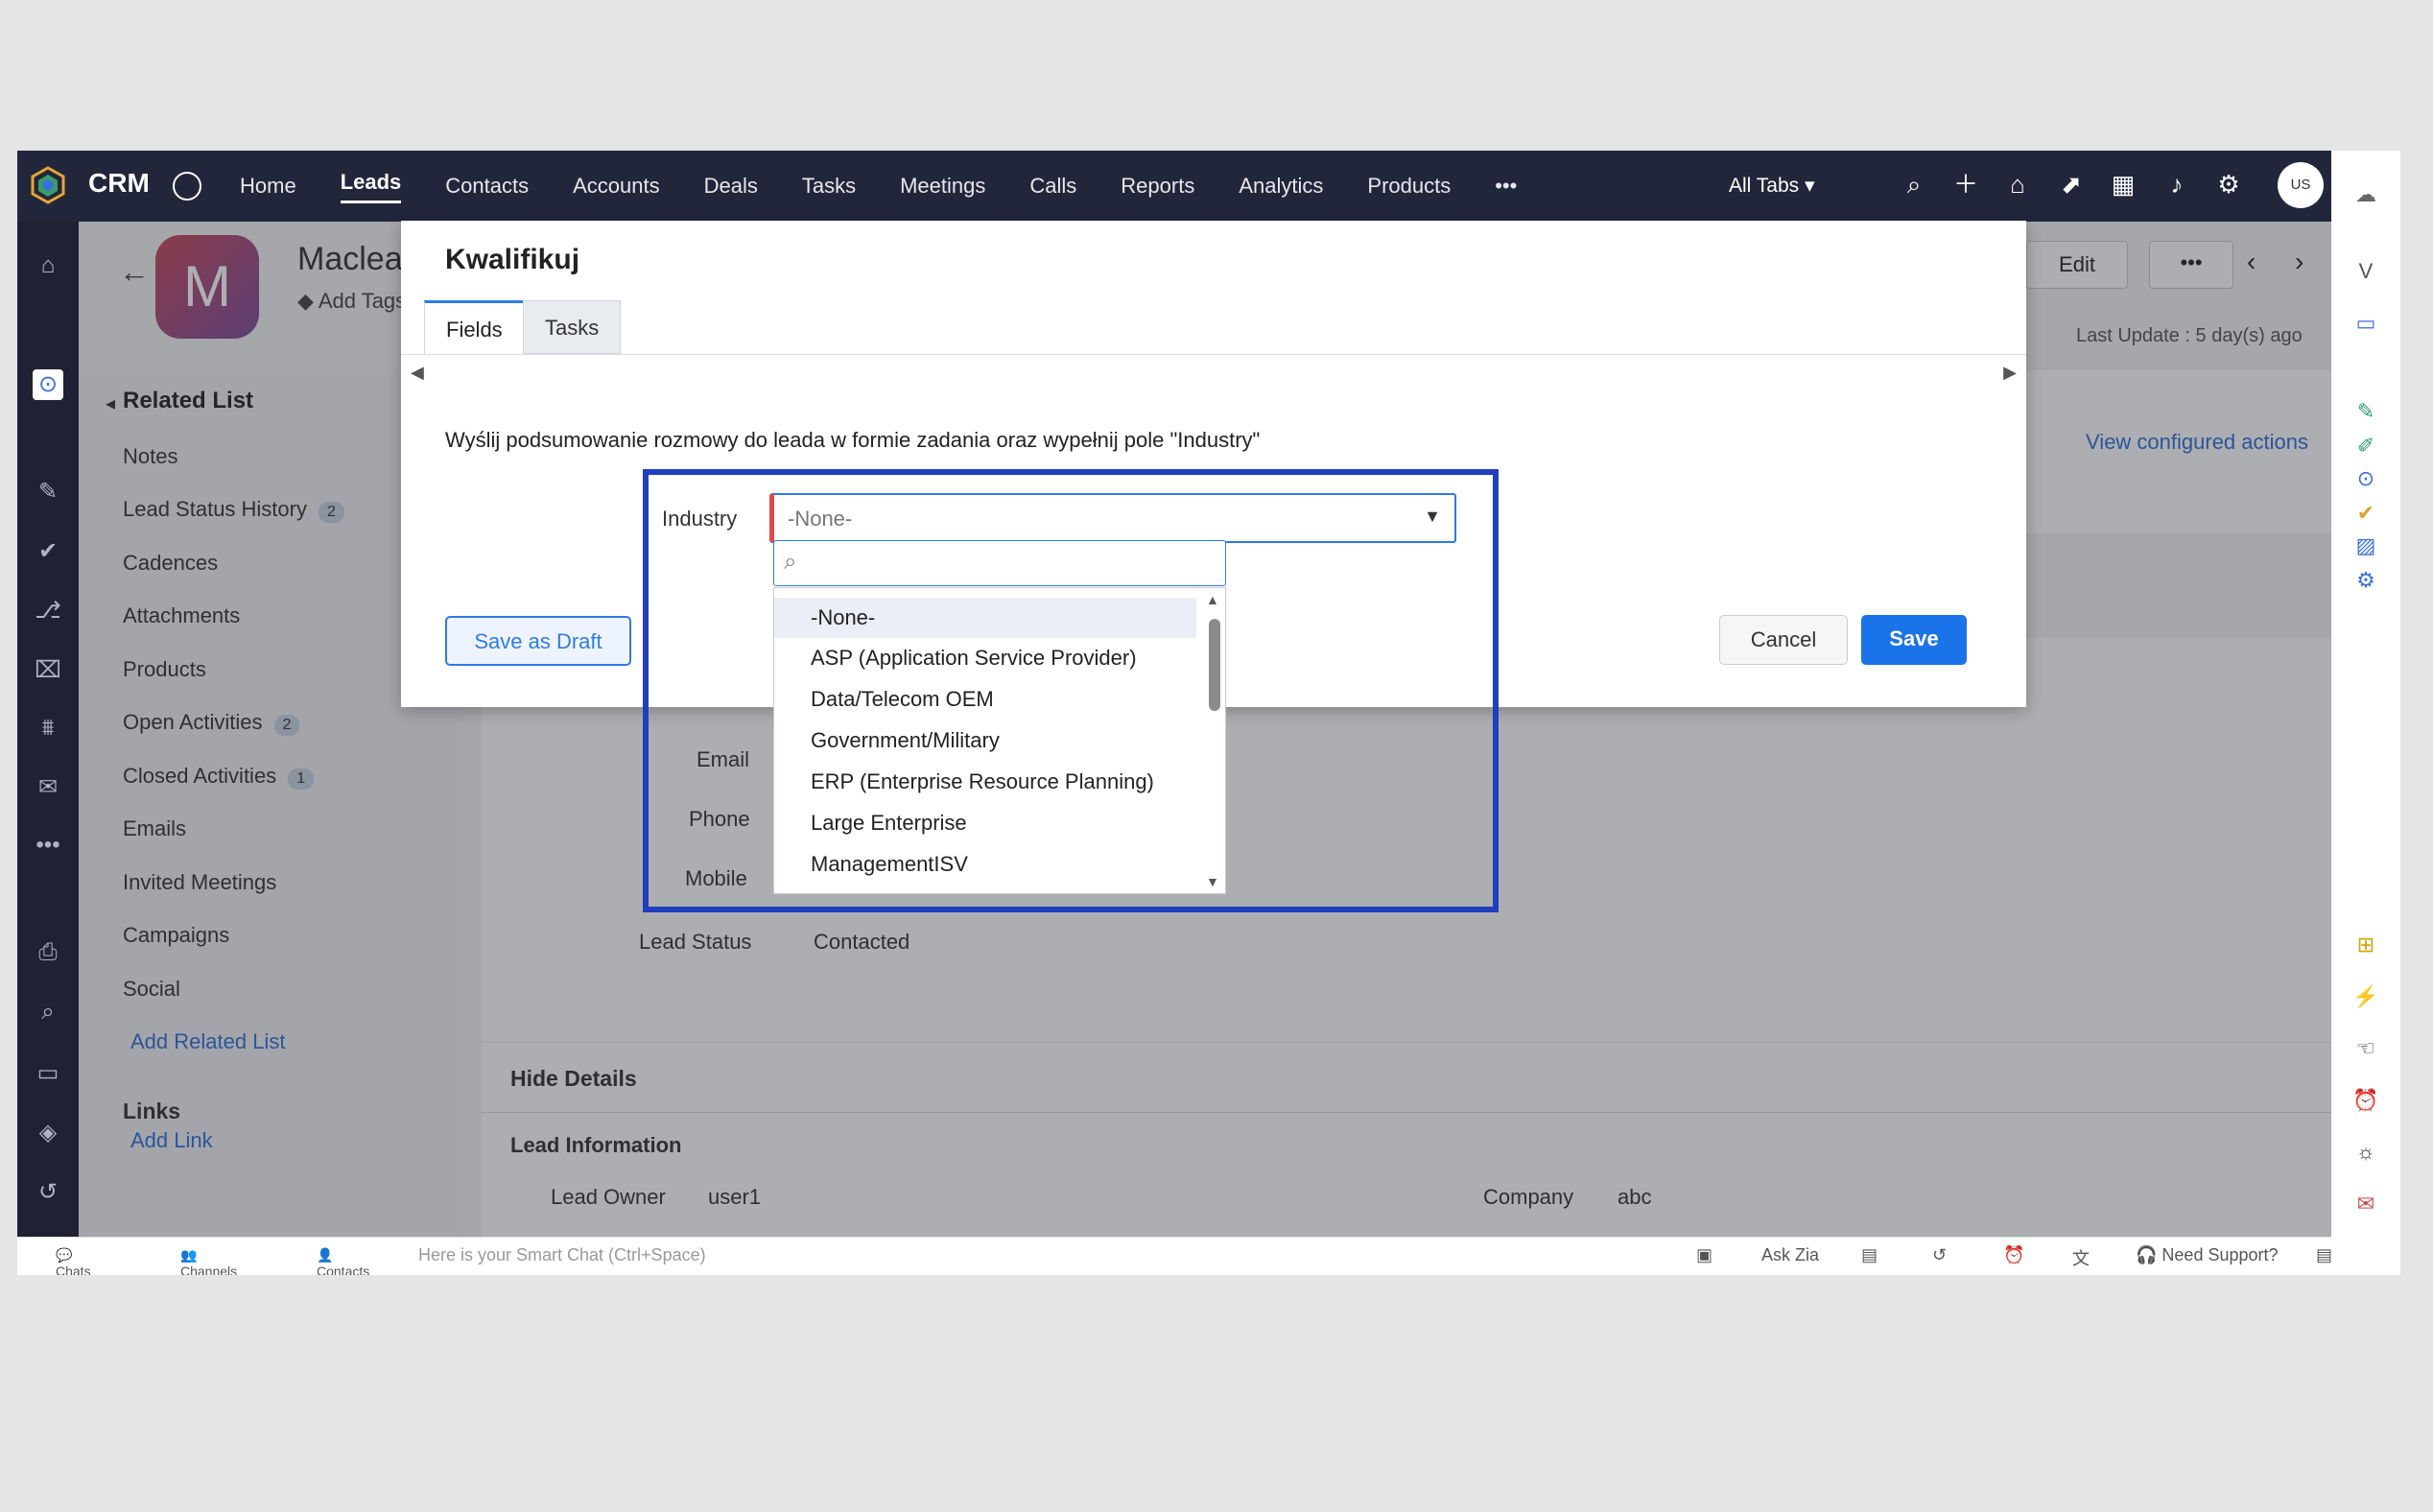  Describe the element at coordinates (1213, 740) in the screenshot. I see `options-scrollbar: ▲ ▼` at that location.